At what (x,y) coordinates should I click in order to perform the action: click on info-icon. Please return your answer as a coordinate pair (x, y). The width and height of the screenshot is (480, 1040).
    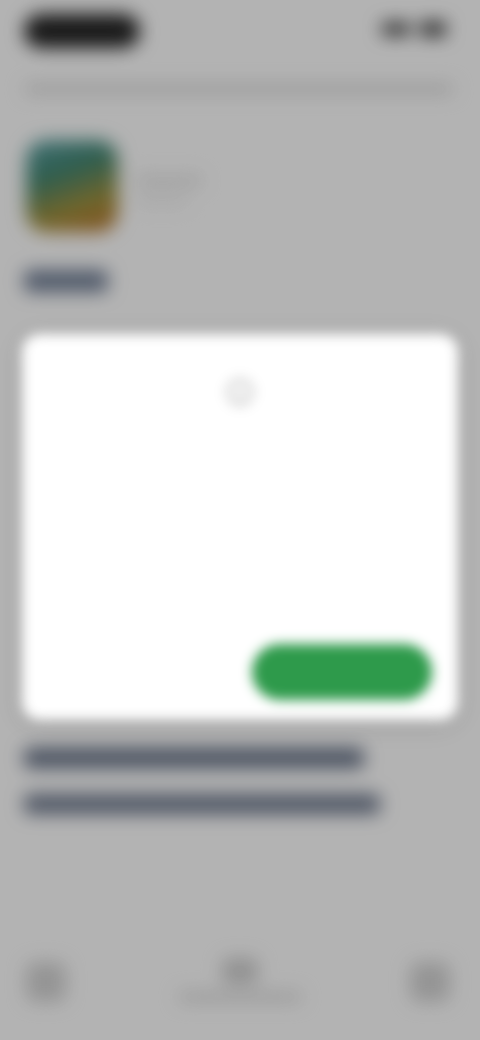
    Looking at the image, I should click on (240, 392).